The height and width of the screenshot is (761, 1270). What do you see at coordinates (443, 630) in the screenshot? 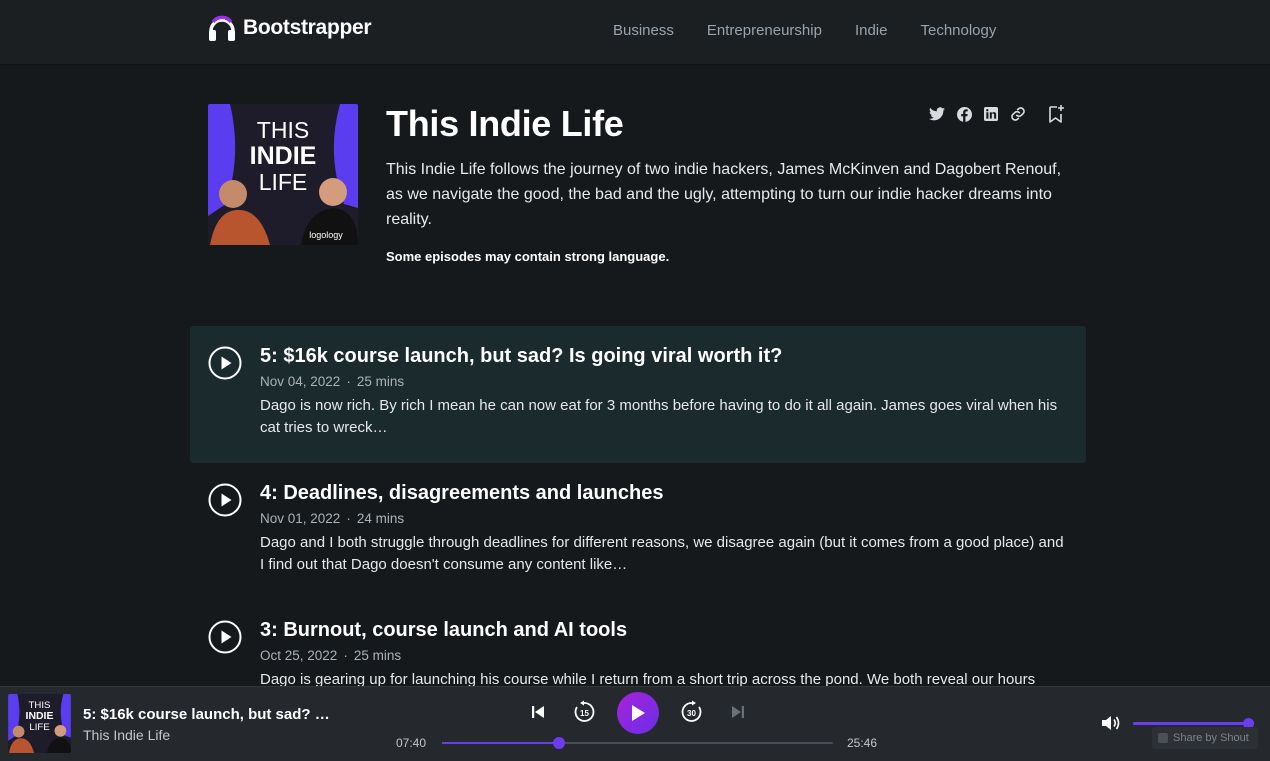
I see `episode-title: 3: Burnout, course launch and AI tools` at bounding box center [443, 630].